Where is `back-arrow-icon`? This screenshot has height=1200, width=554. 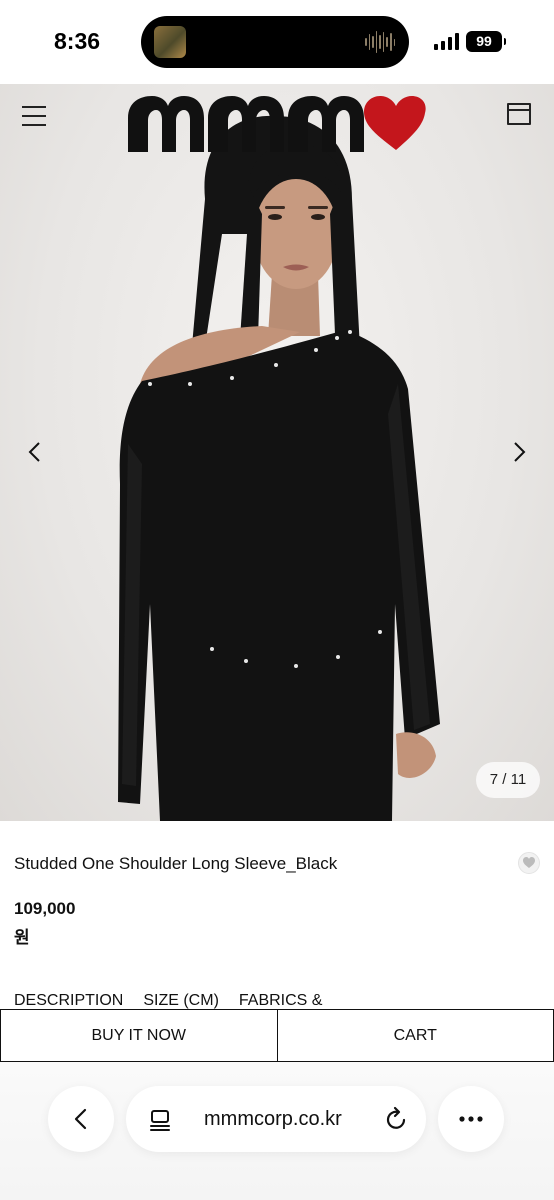 back-arrow-icon is located at coordinates (80, 1119).